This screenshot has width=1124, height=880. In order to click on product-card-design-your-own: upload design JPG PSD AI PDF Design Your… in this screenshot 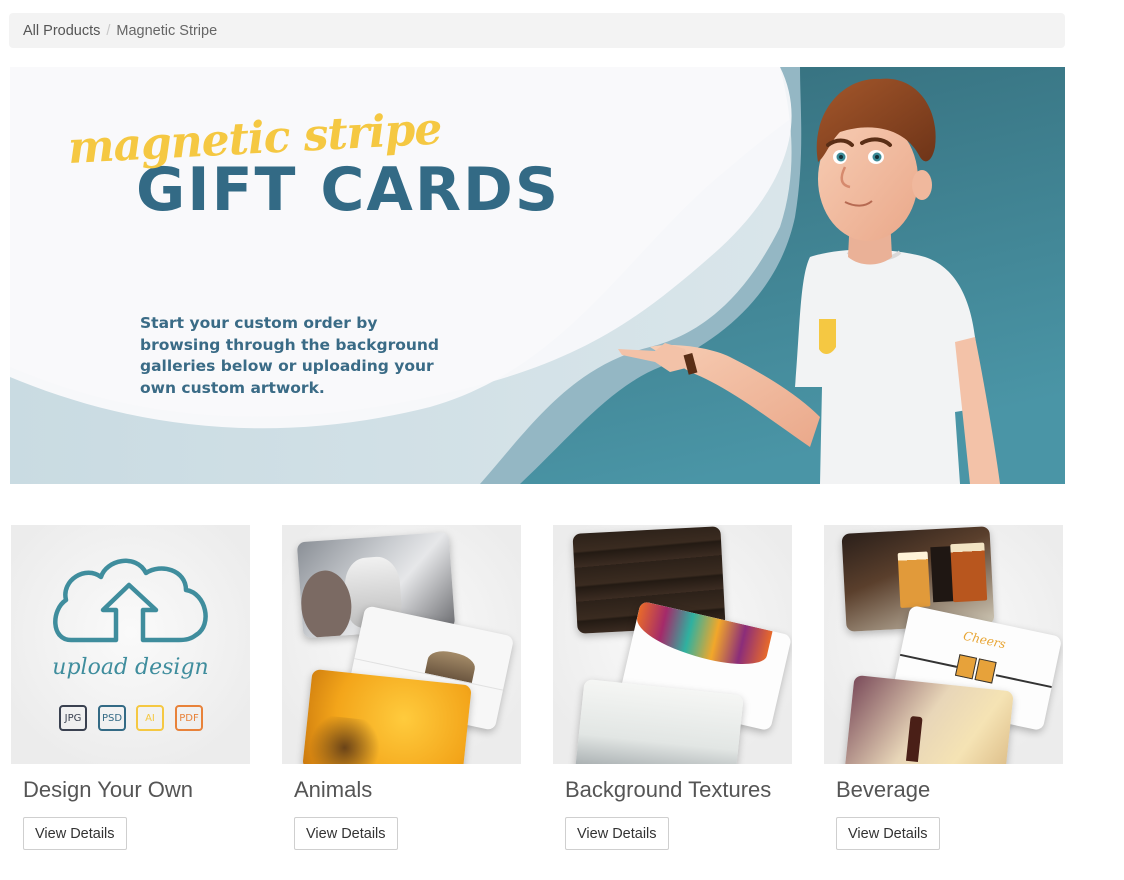, I will do `click(131, 687)`.